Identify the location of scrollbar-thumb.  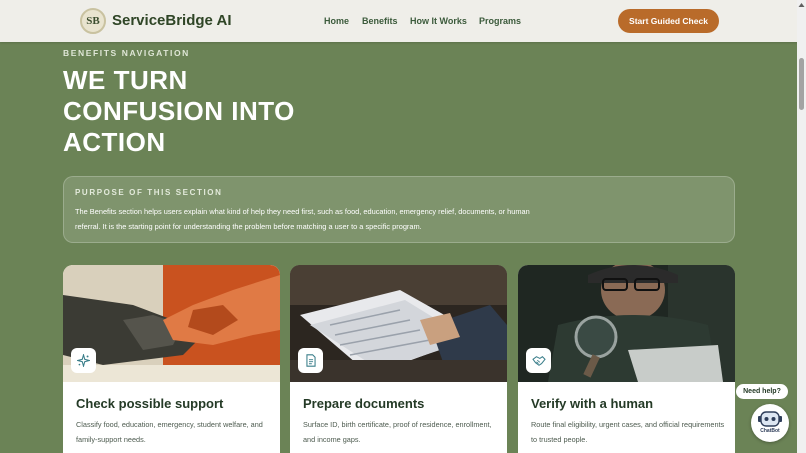
(801, 84).